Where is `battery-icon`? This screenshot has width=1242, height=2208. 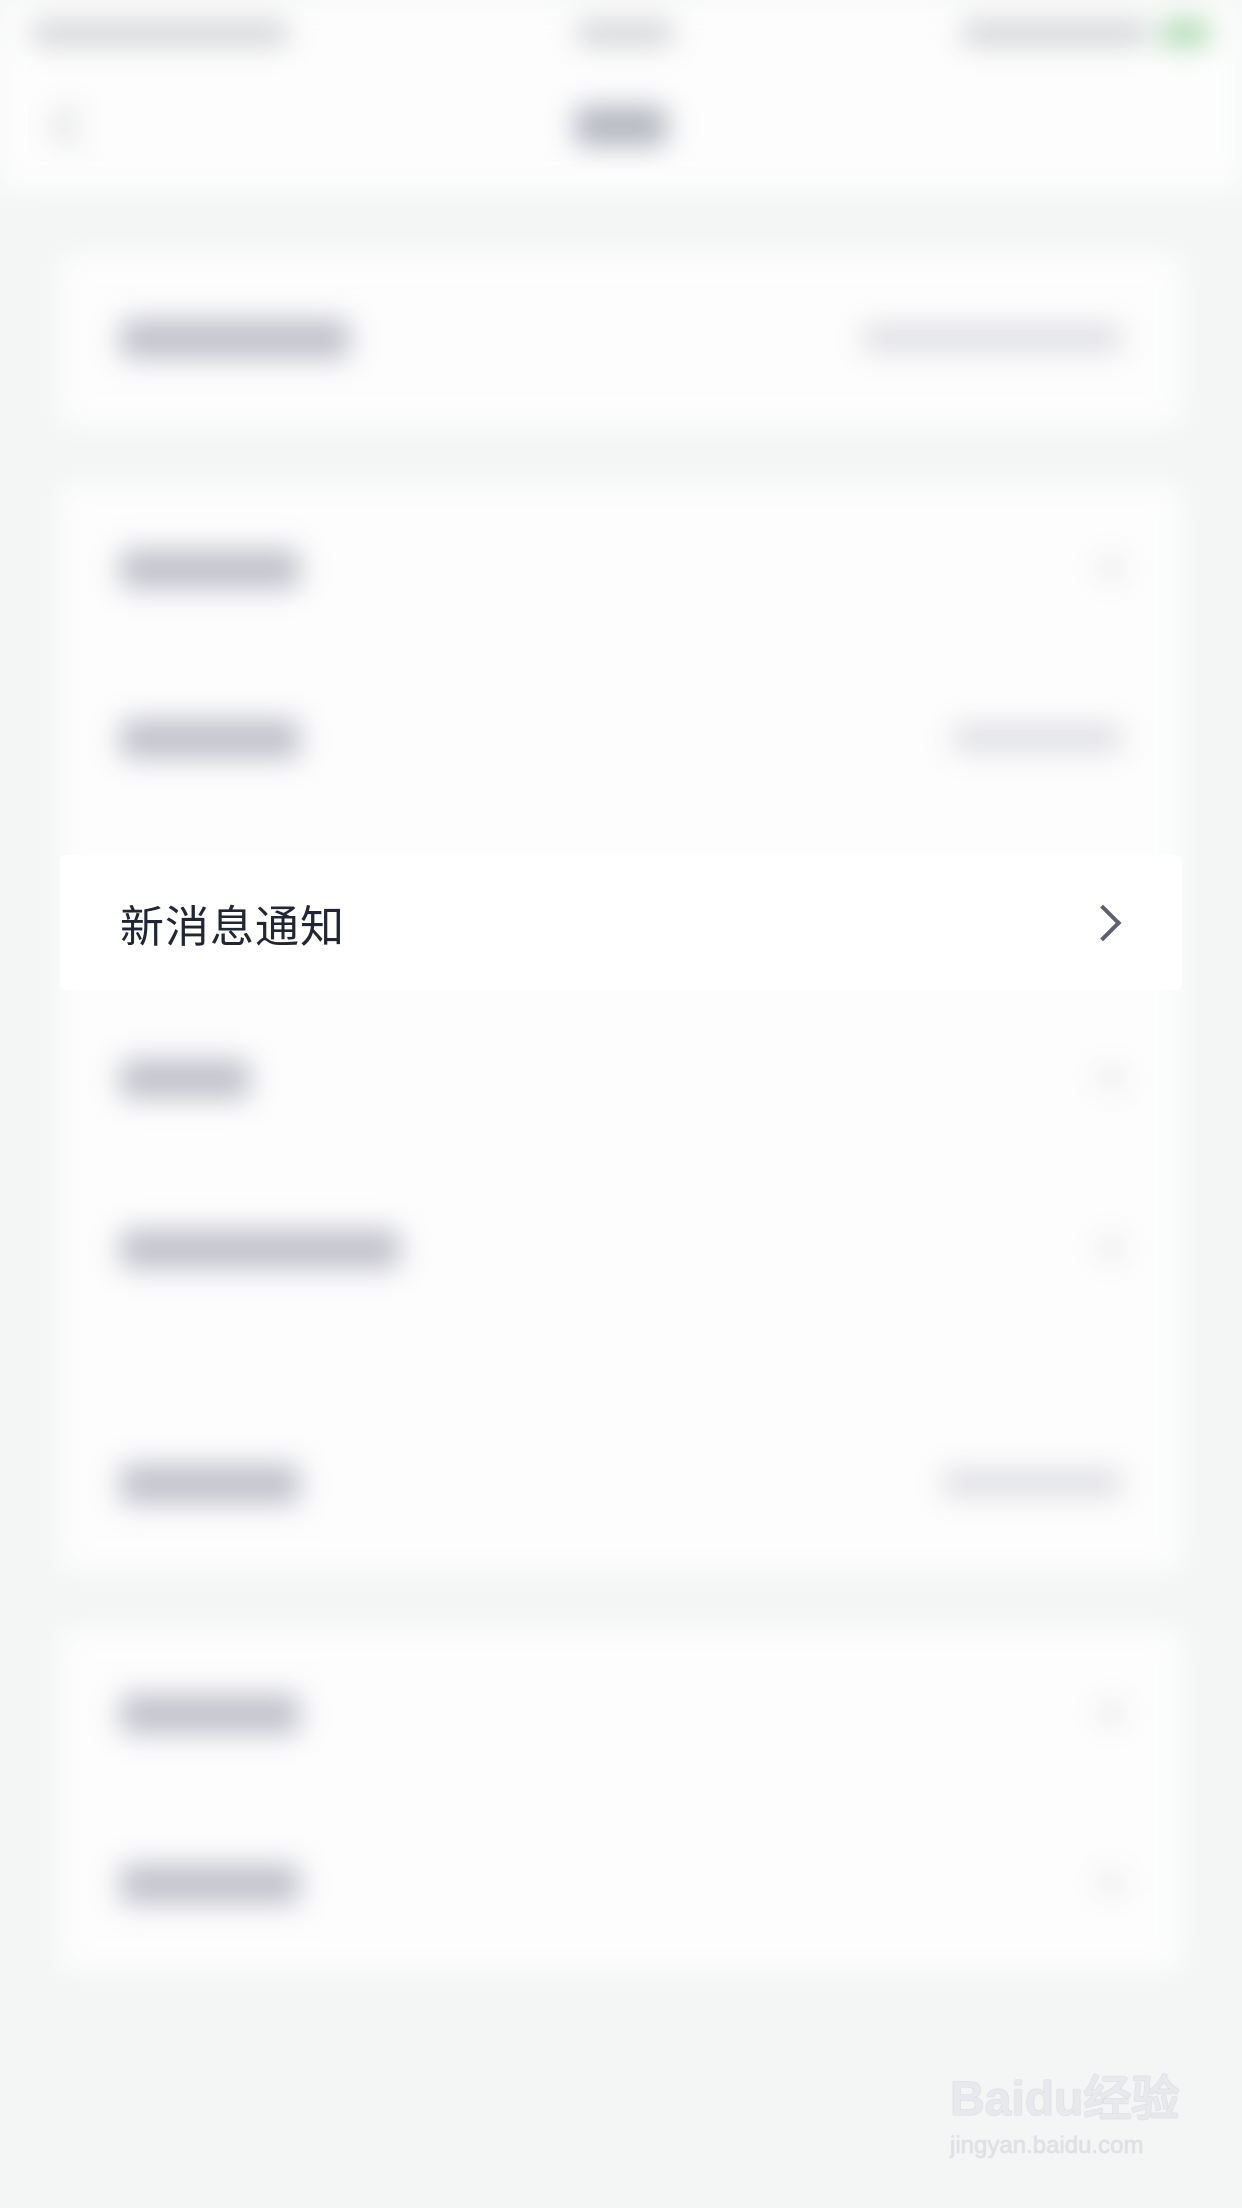
battery-icon is located at coordinates (1185, 33).